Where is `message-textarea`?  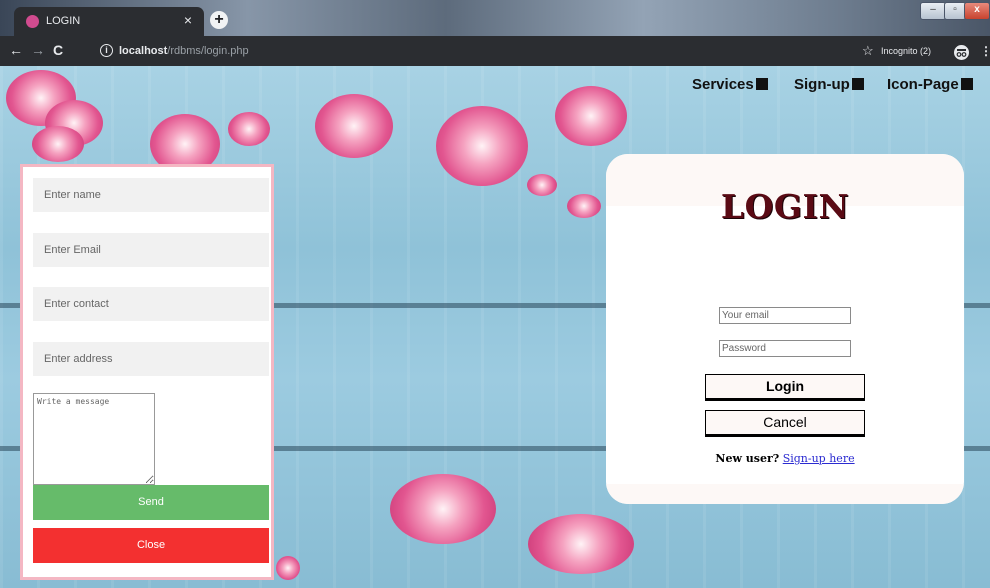
message-textarea is located at coordinates (94, 439).